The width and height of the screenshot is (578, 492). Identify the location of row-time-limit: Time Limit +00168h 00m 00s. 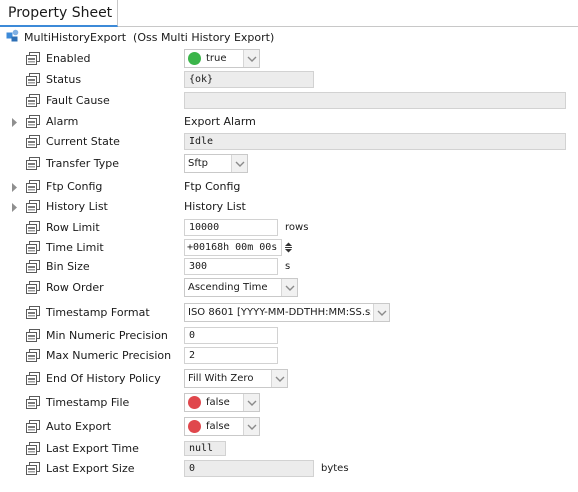
(289, 248).